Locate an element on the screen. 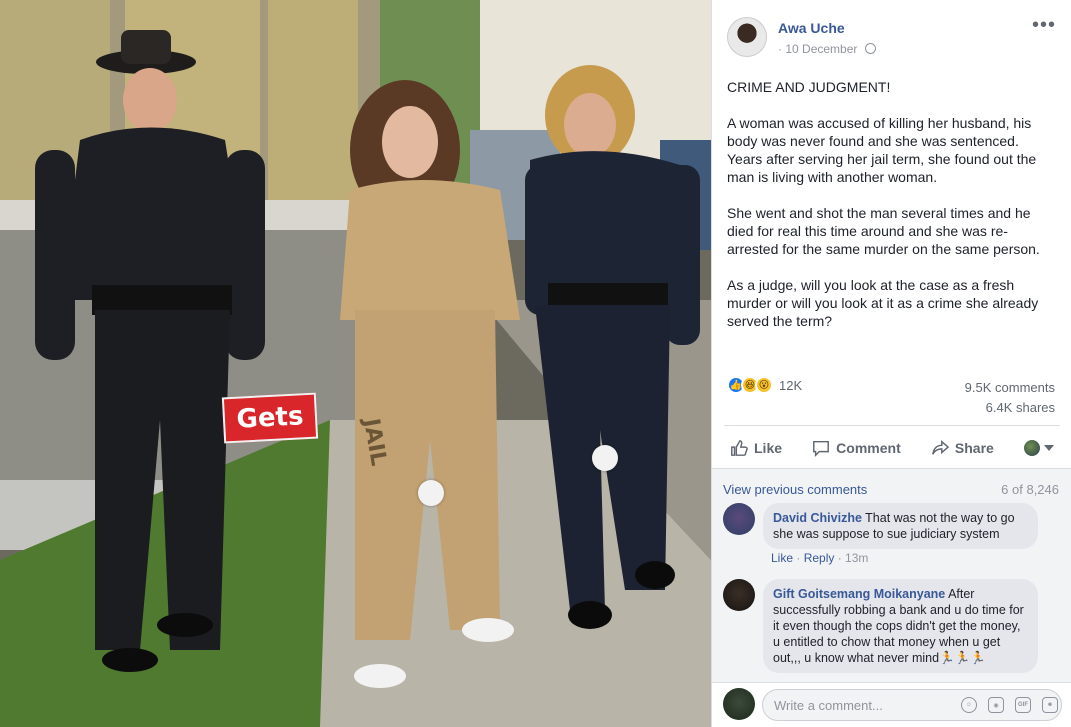 The width and height of the screenshot is (1071, 727). share-count-link: 6.4K shares is located at coordinates (1010, 408).